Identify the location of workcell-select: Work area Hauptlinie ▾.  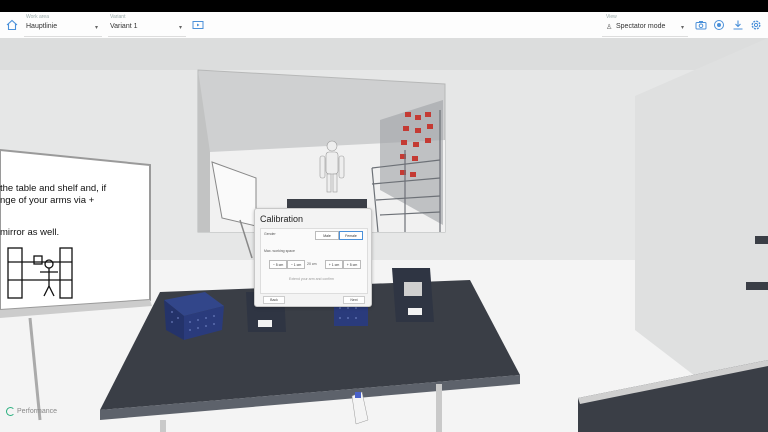
(63, 25).